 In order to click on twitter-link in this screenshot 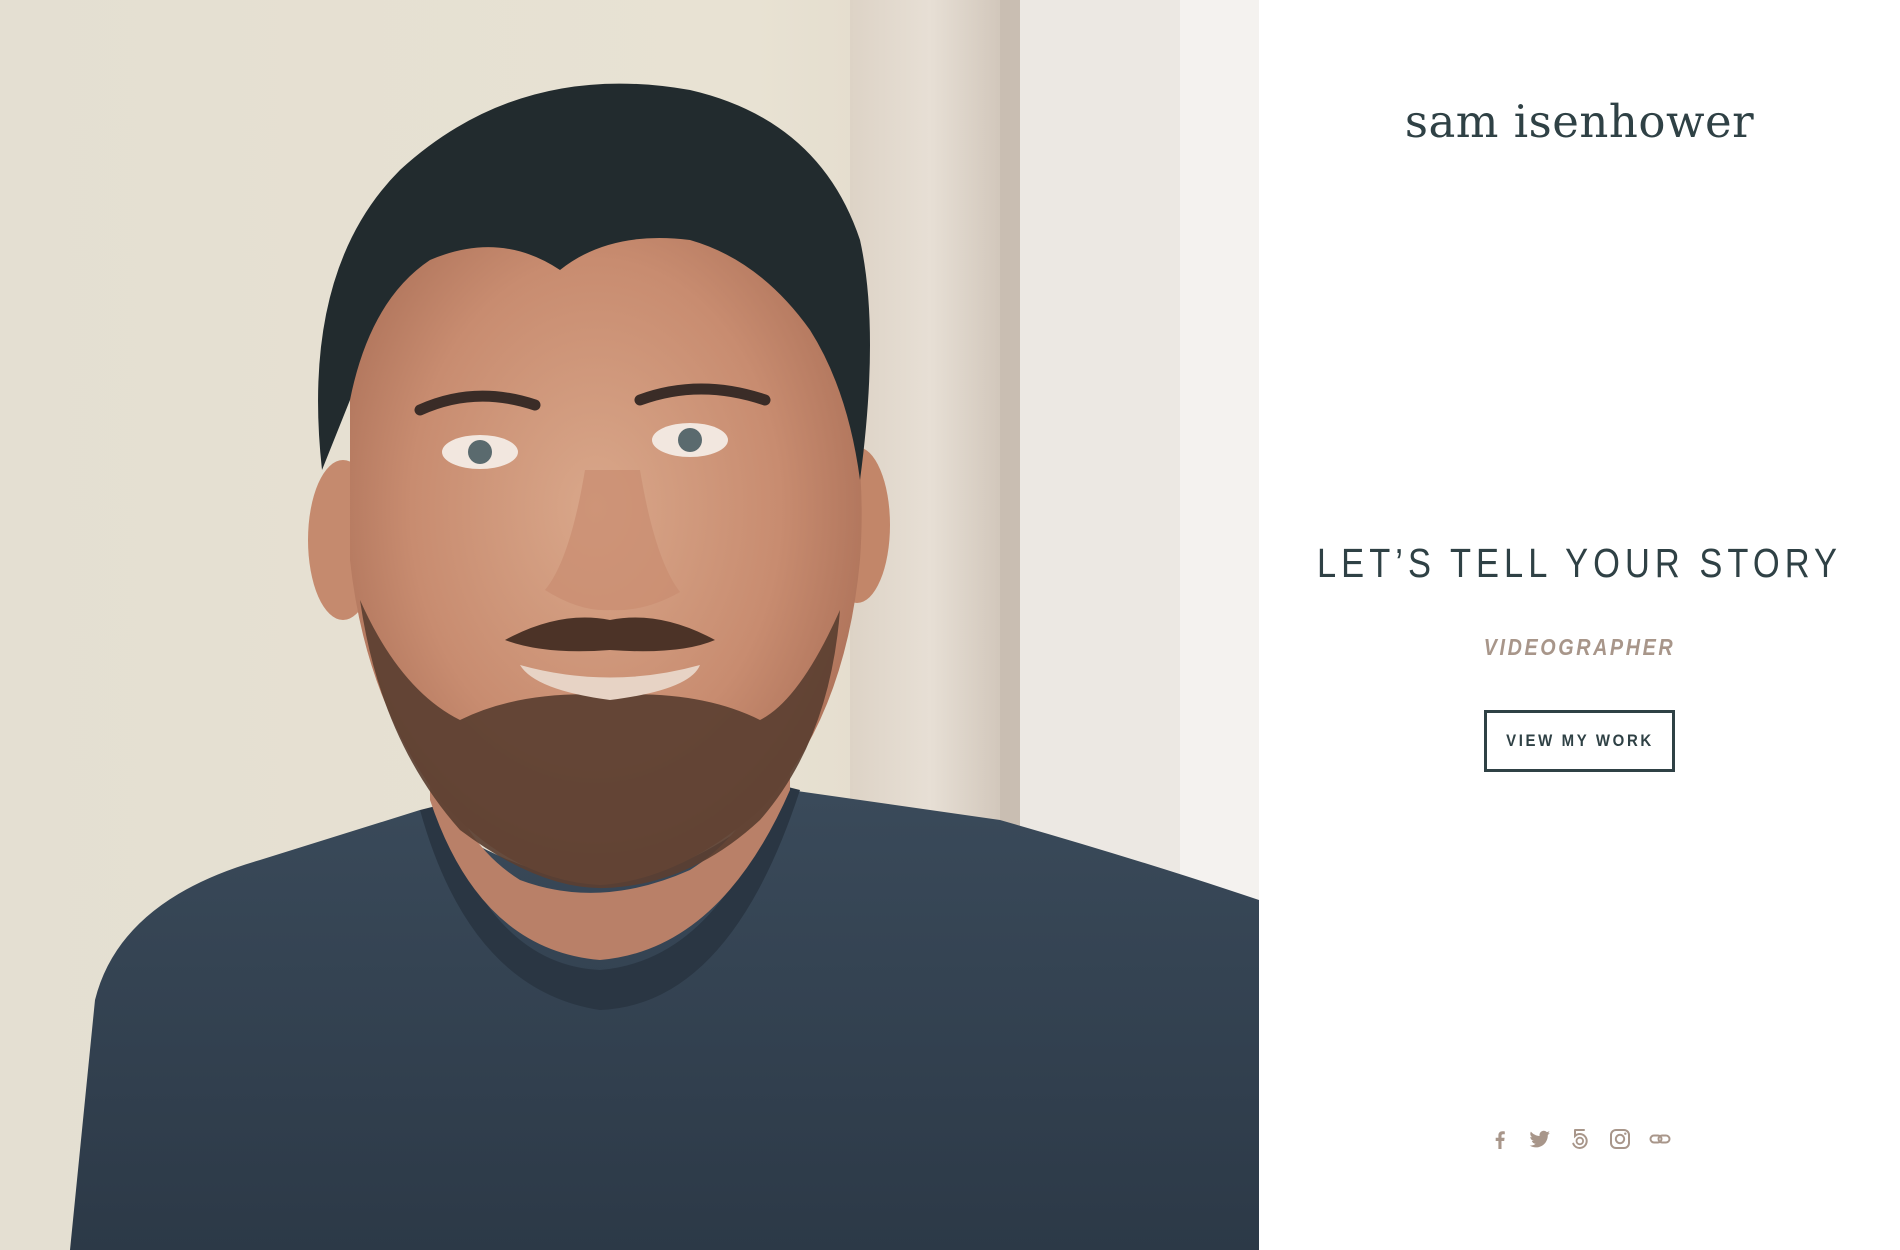, I will do `click(1540, 1139)`.